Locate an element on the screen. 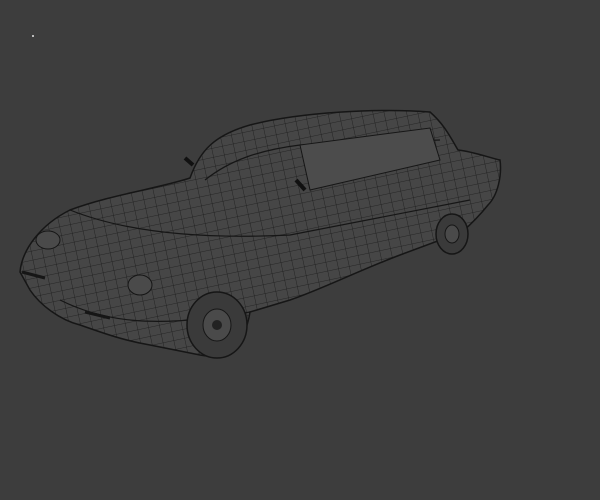  headlight-right is located at coordinates (140, 285).